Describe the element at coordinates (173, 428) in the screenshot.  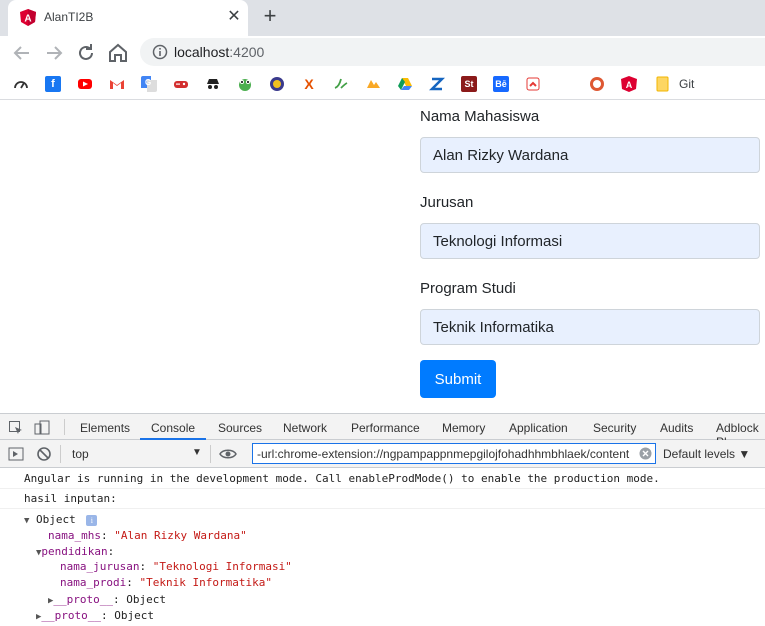
I see `tab-console: Console` at that location.